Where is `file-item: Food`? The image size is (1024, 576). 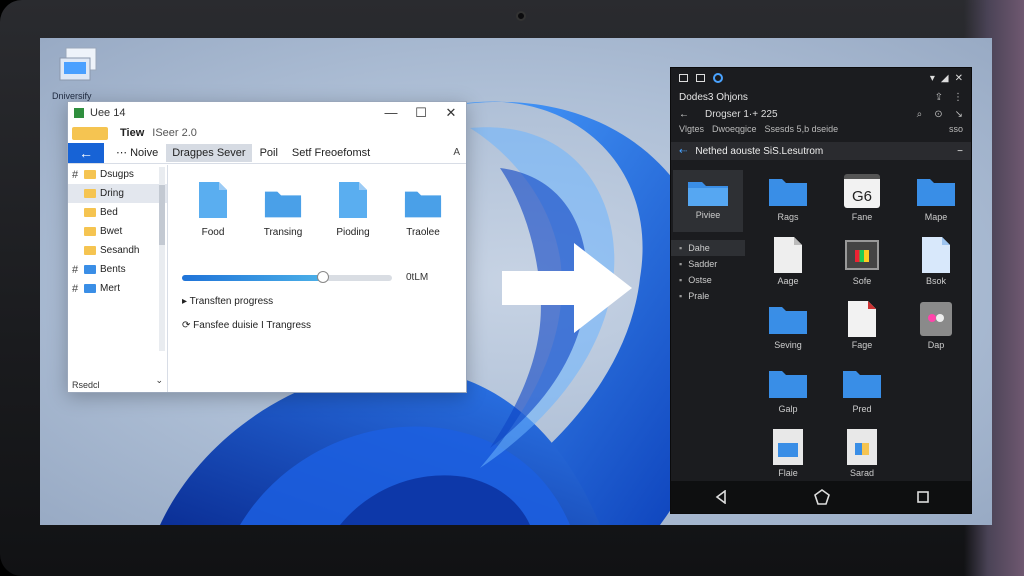
file-item: Food is located at coordinates (213, 208).